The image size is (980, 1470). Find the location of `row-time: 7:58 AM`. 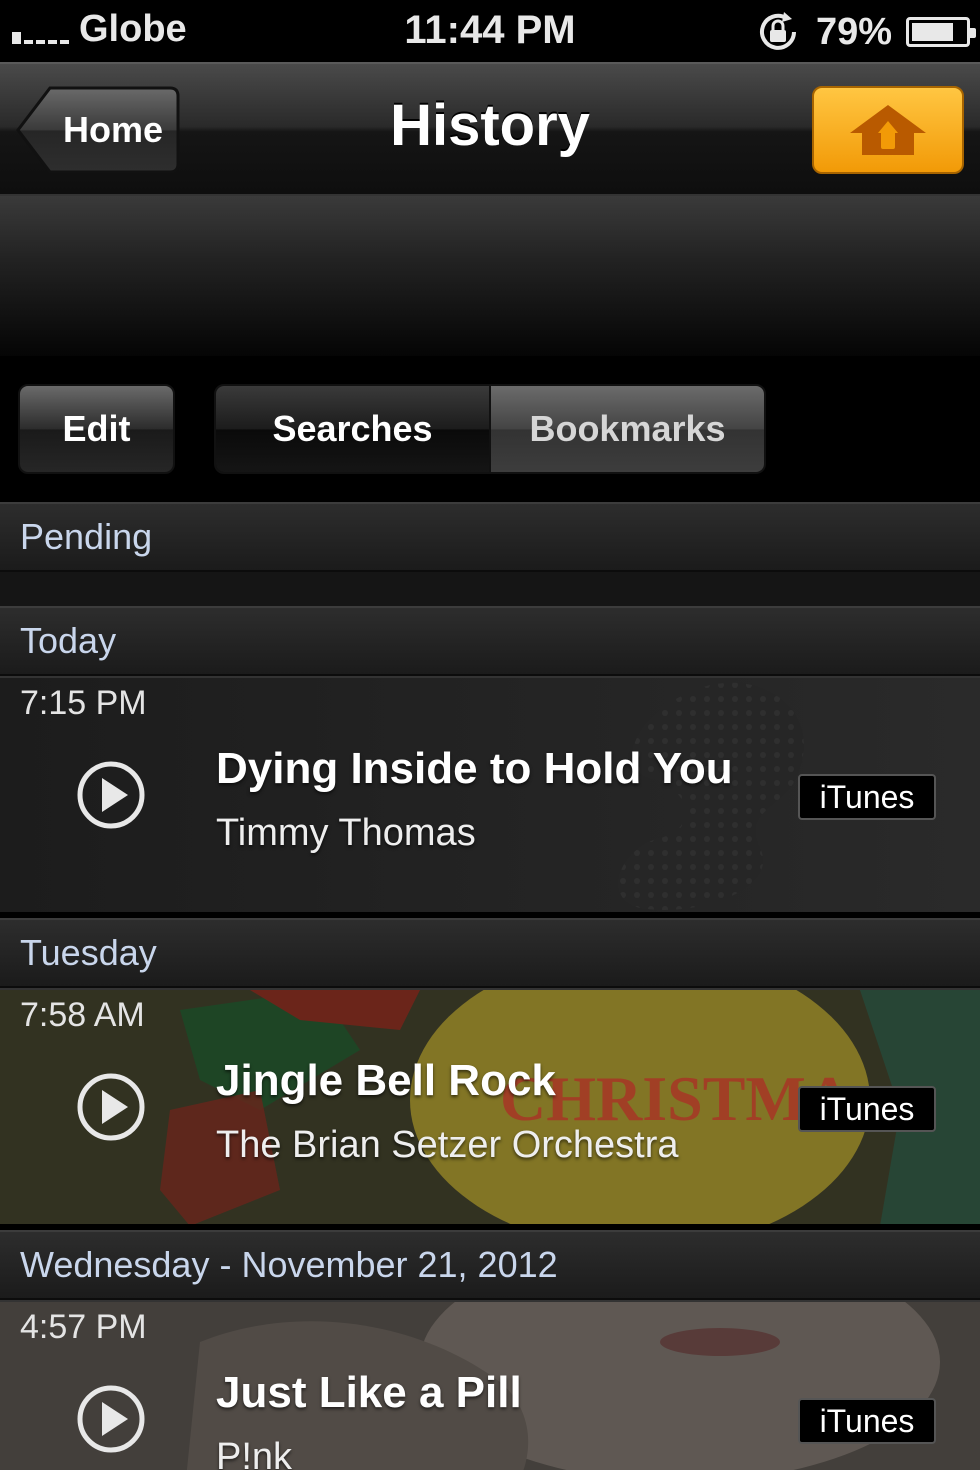

row-time: 7:58 AM is located at coordinates (82, 1015).